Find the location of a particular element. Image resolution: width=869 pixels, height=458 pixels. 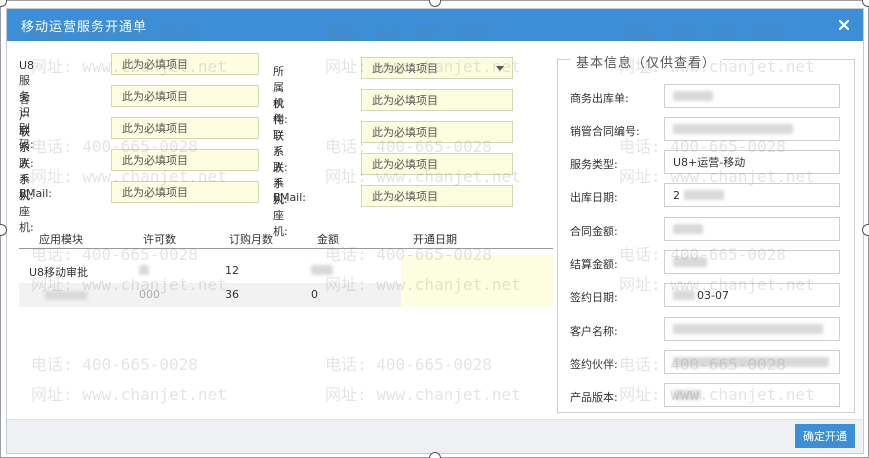

info-label: 客户名称: is located at coordinates (594, 331).